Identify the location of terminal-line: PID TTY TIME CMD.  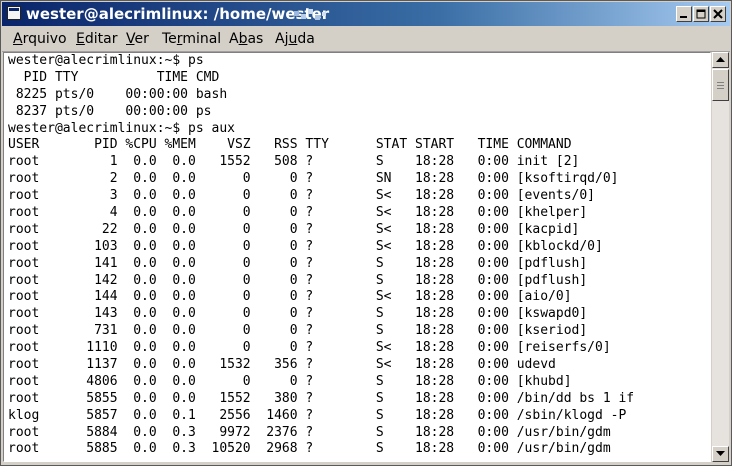
(114, 77).